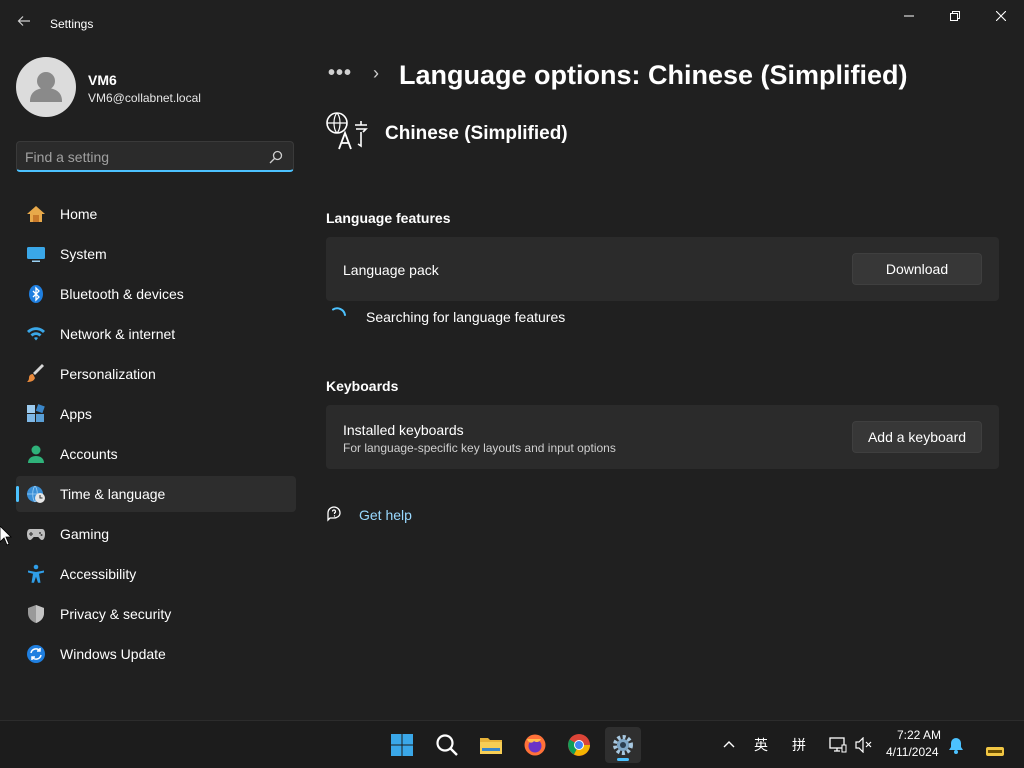 This screenshot has width=1024, height=768. I want to click on sidebar-item-network: Network & internet, so click(156, 334).